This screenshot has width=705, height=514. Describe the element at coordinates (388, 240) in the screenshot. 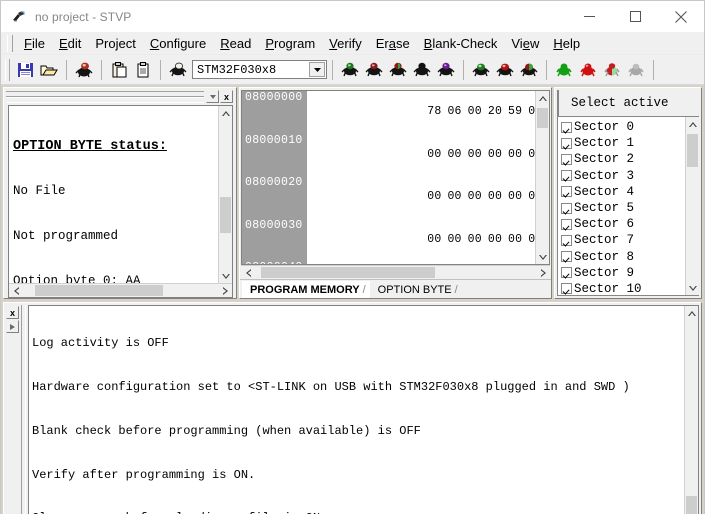

I see `hex-row: 08000030 00000000000000004F` at that location.